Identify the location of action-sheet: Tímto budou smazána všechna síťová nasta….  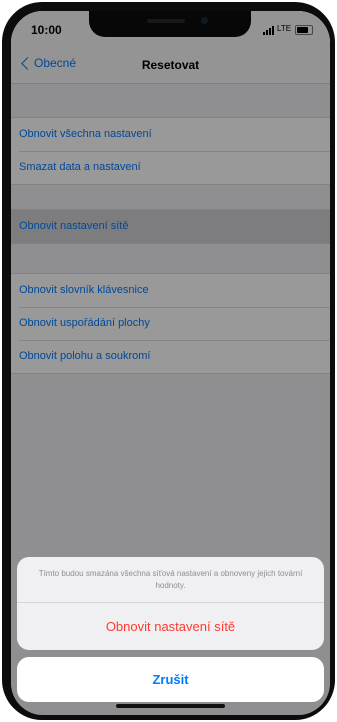
(170, 603).